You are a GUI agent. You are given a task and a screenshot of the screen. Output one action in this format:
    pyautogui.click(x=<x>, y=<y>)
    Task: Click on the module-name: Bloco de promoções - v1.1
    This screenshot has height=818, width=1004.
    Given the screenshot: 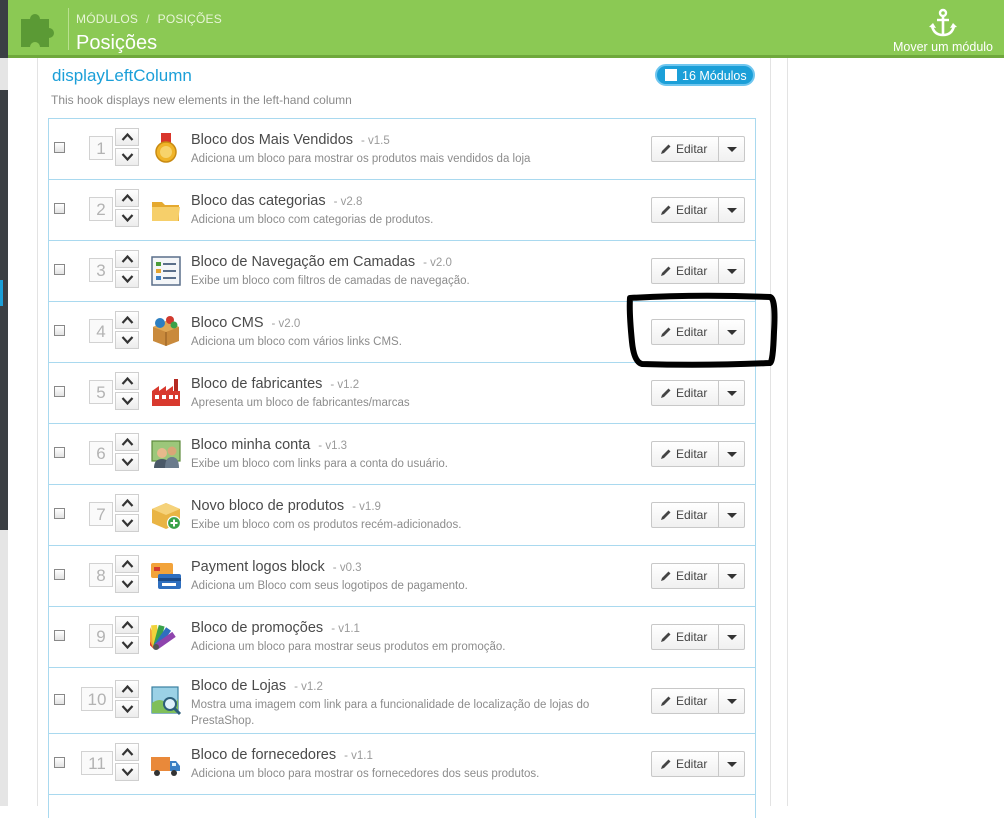 What is the action you would take?
    pyautogui.click(x=275, y=628)
    